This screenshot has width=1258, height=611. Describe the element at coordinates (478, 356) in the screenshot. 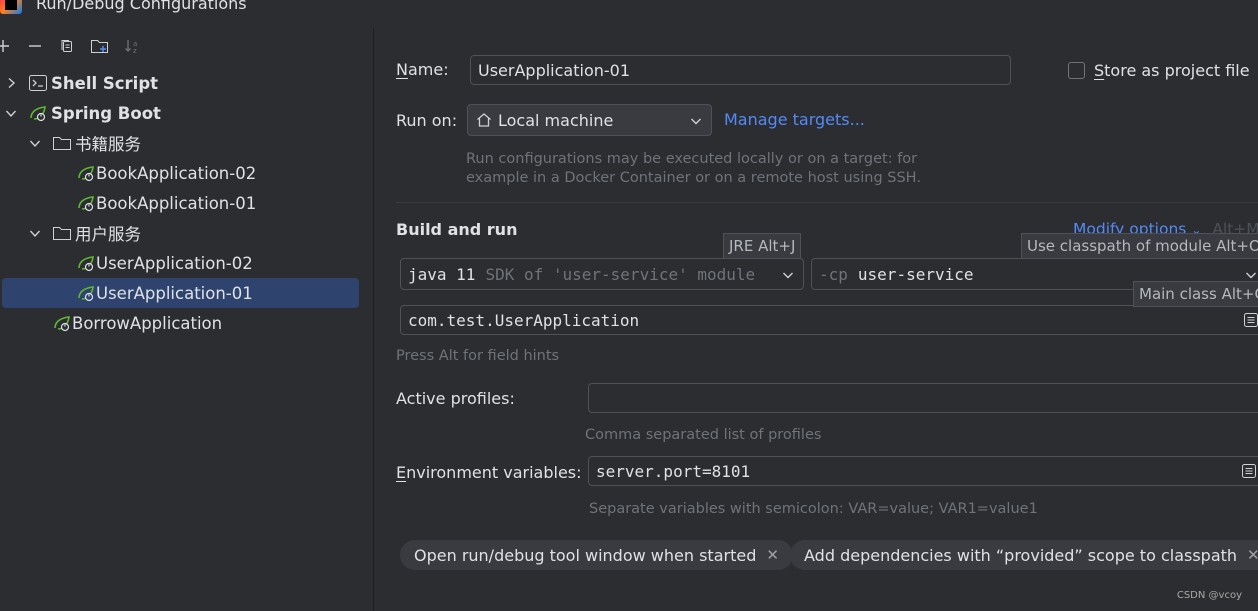

I see `field-hints-hint: Press Alt for field hints` at that location.